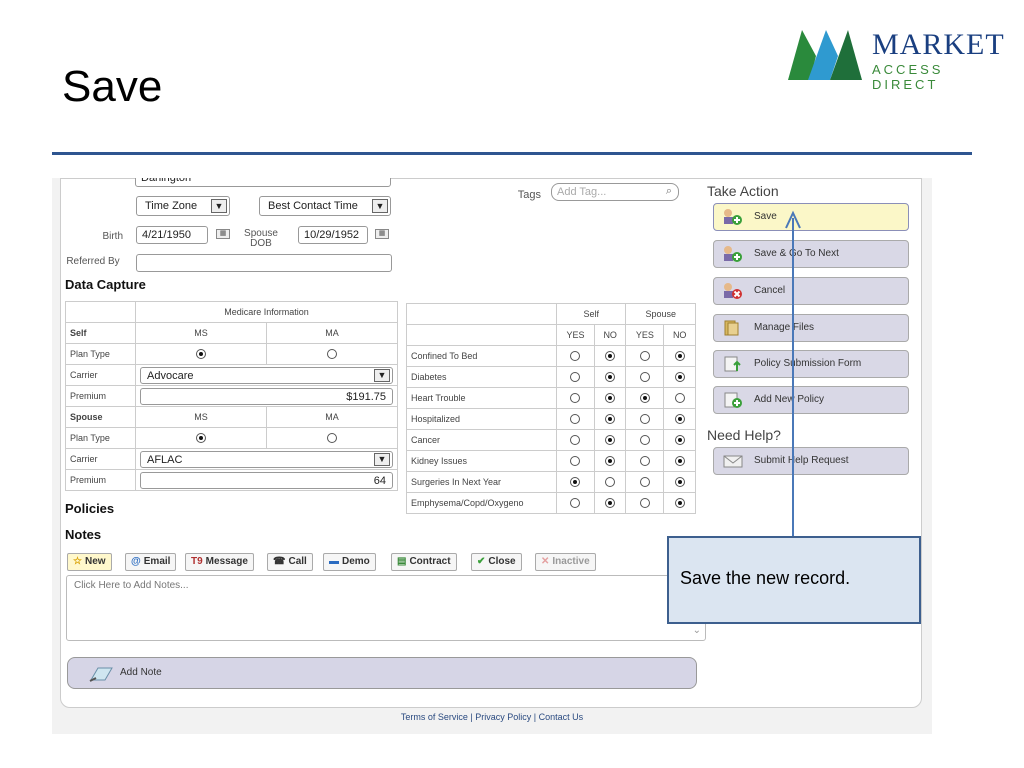  I want to click on email-button: @ Email, so click(151, 562).